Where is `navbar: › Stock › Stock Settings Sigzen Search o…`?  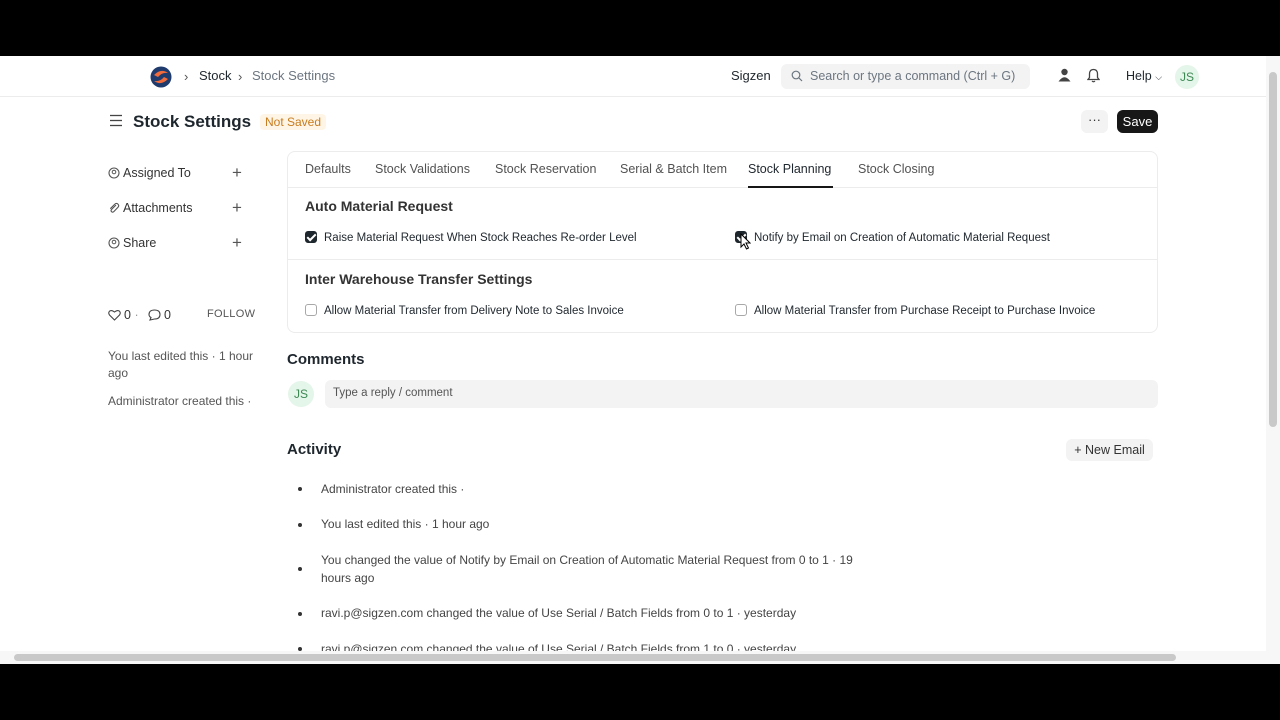 navbar: › Stock › Stock Settings Sigzen Search o… is located at coordinates (633, 76).